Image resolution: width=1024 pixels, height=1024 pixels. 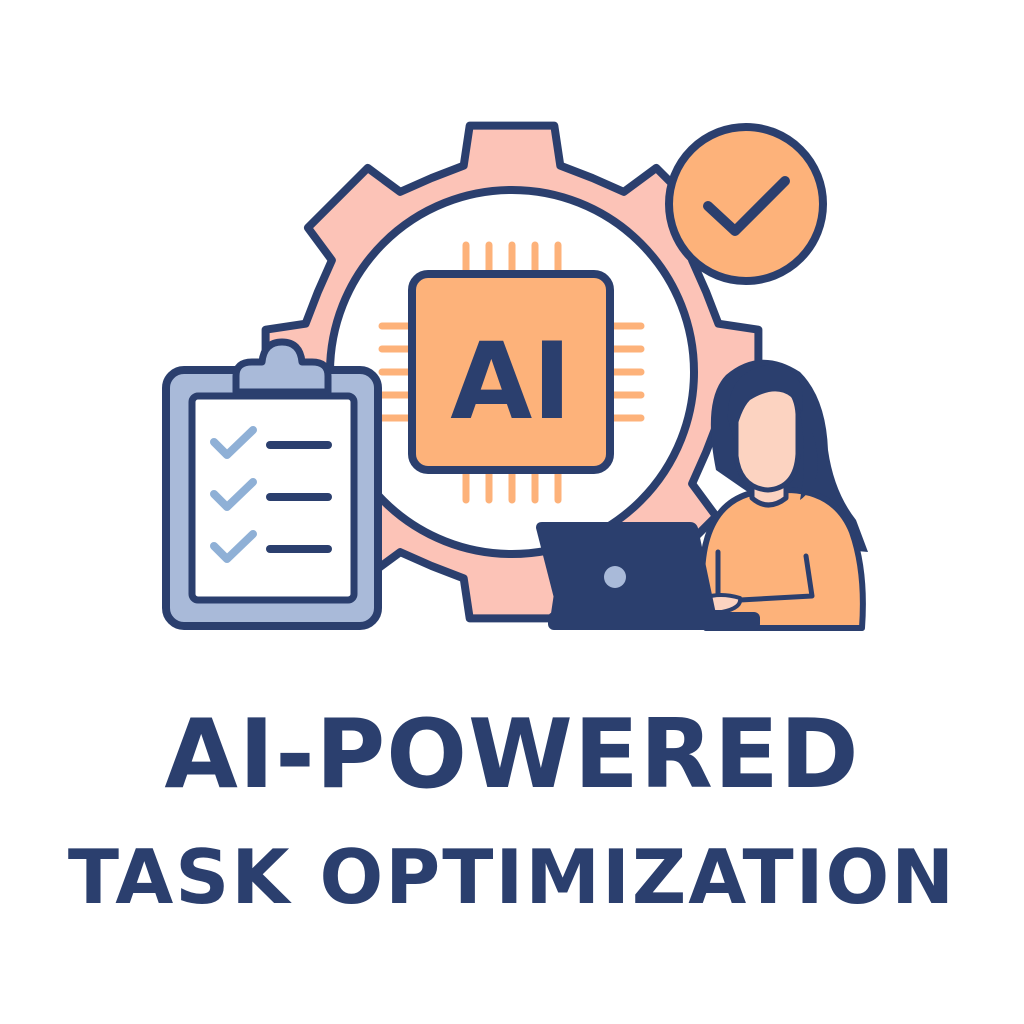 I want to click on title-line-1: AI-POWERED, so click(x=512, y=755).